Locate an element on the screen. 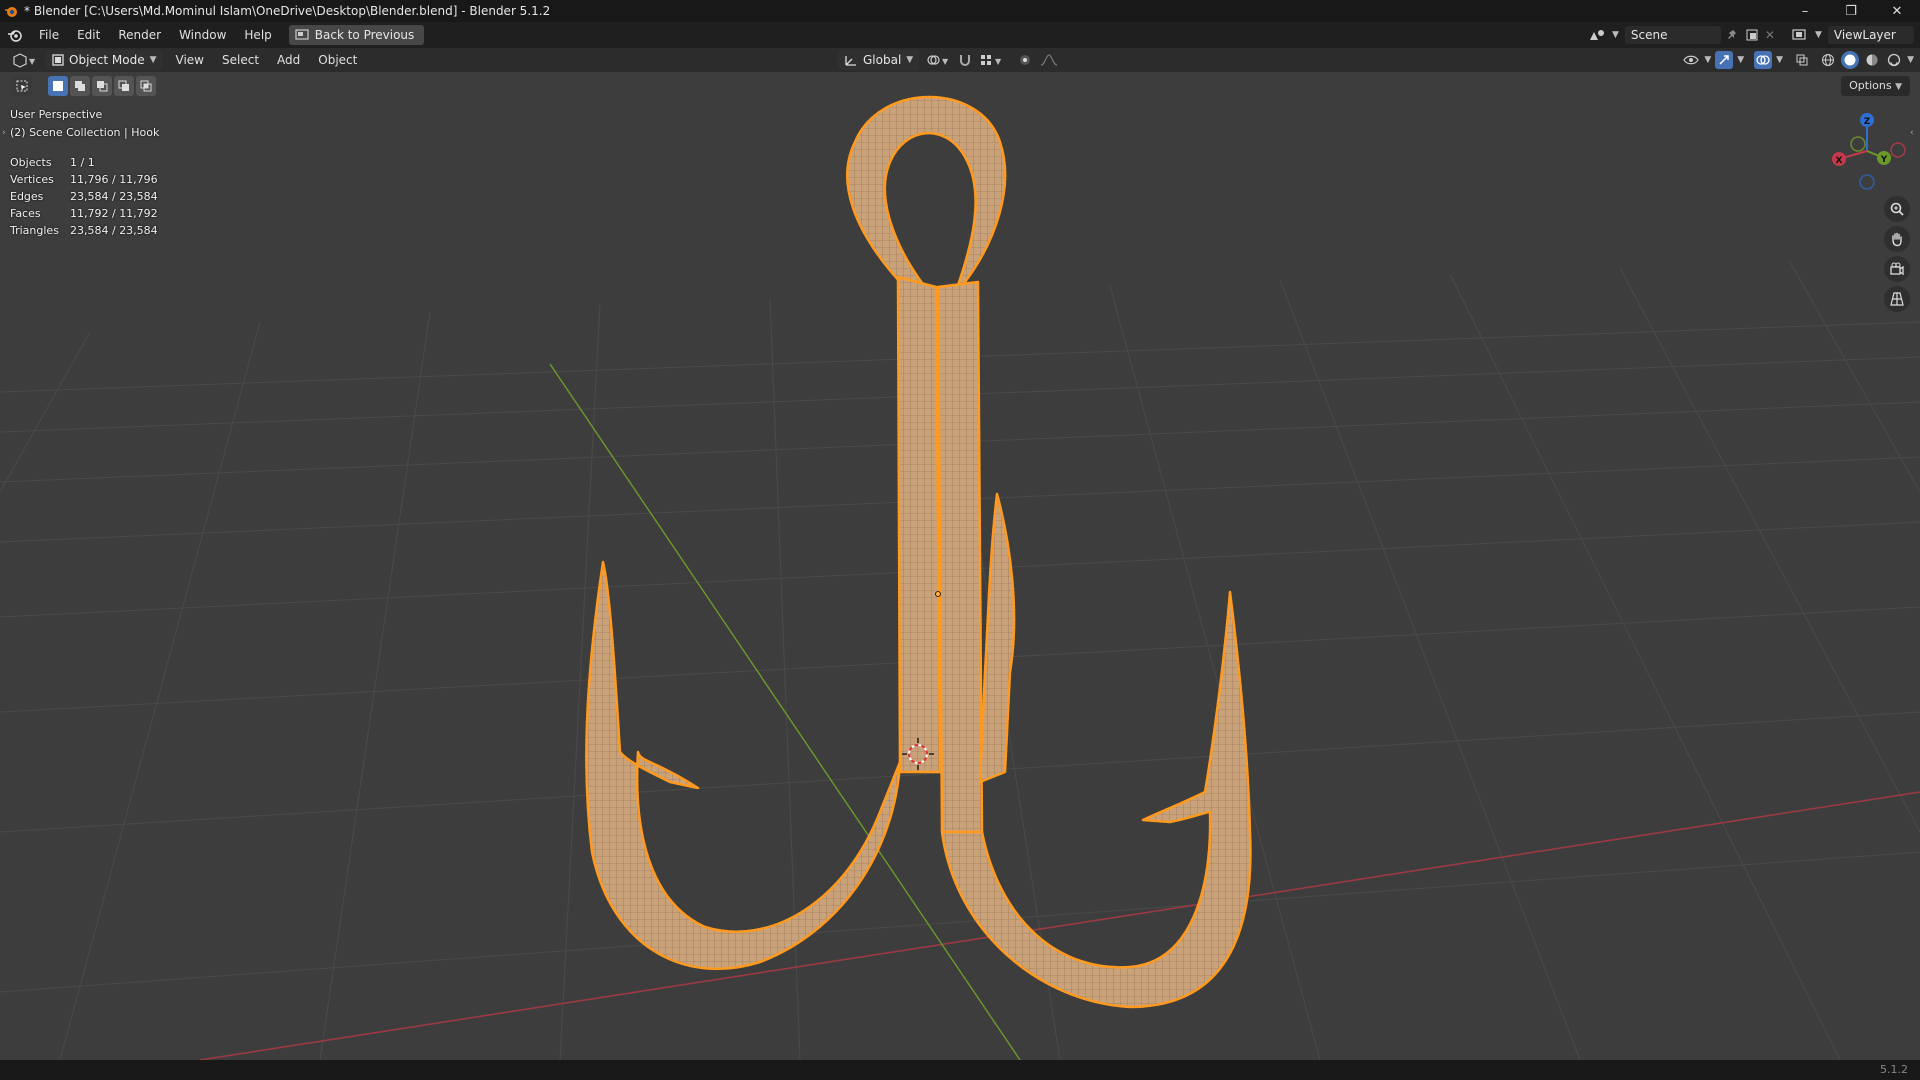  hook-middle-point is located at coordinates (997, 638).